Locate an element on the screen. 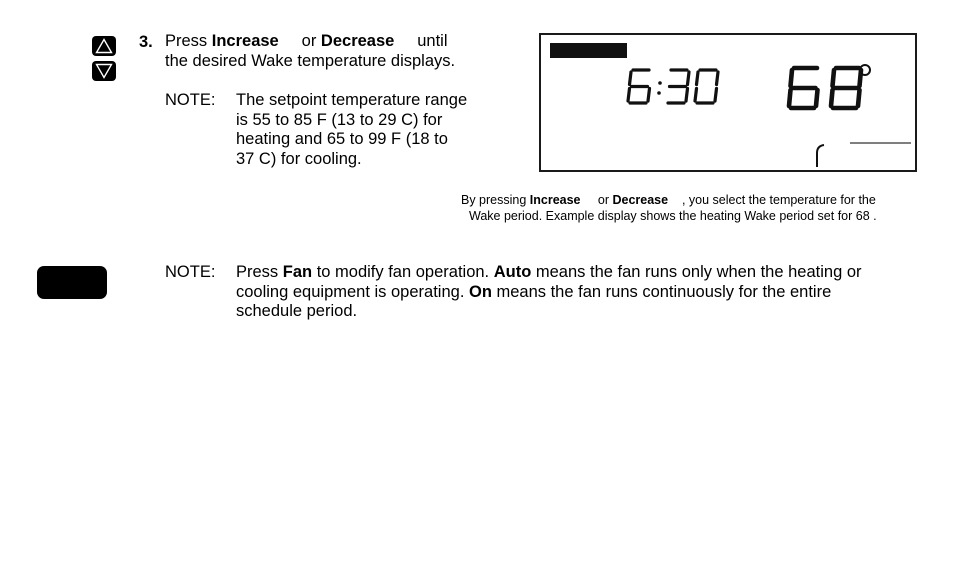  step-instruction-line1: Press Increase or Decrease until is located at coordinates (306, 42).